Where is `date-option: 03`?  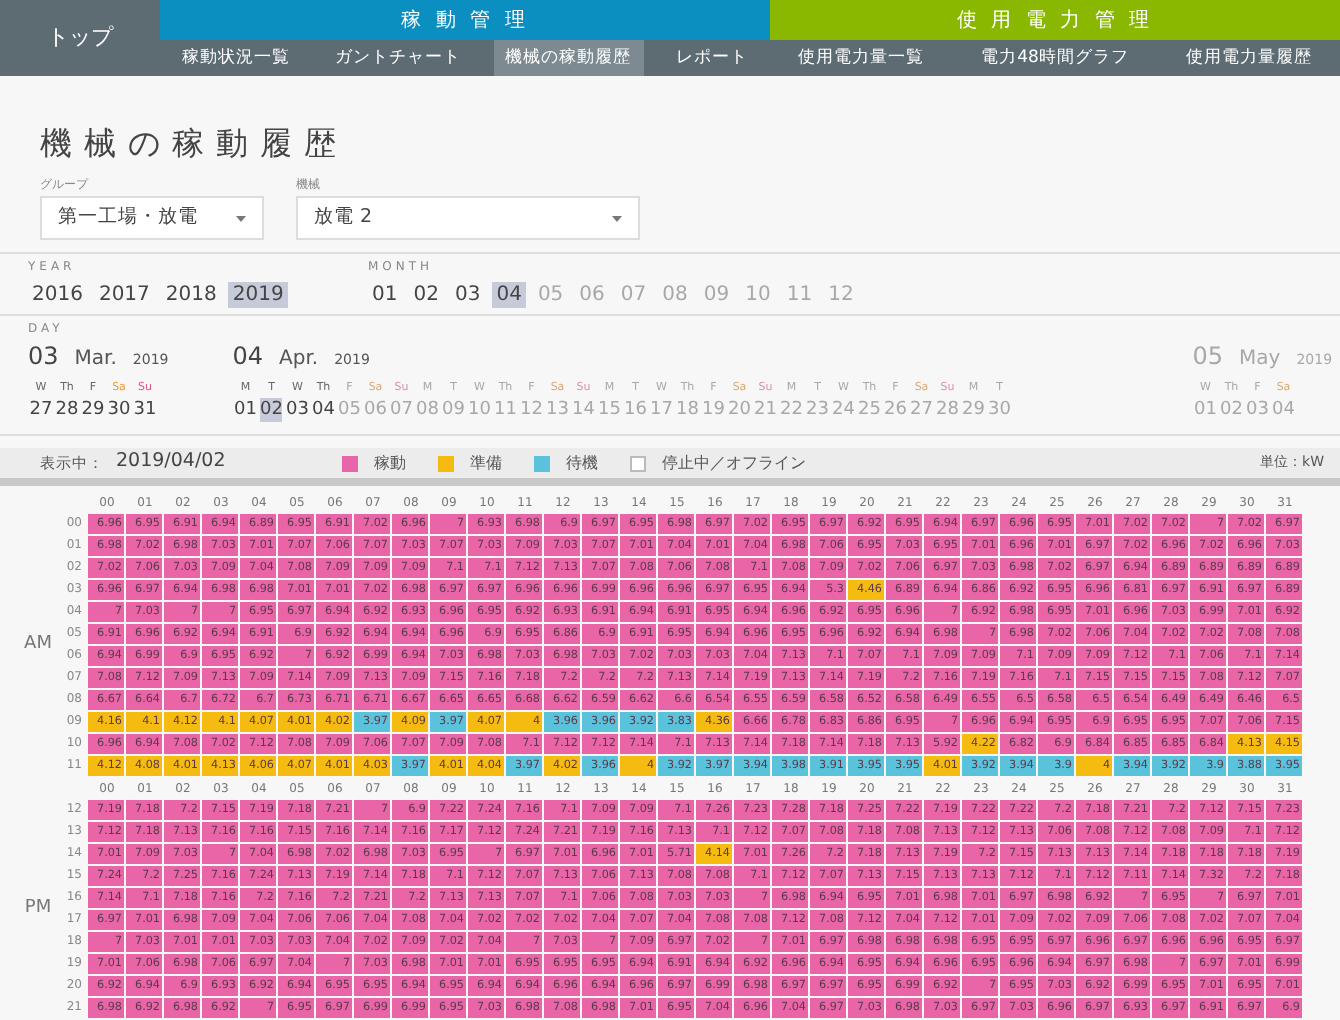
date-option: 03 is located at coordinates (297, 410).